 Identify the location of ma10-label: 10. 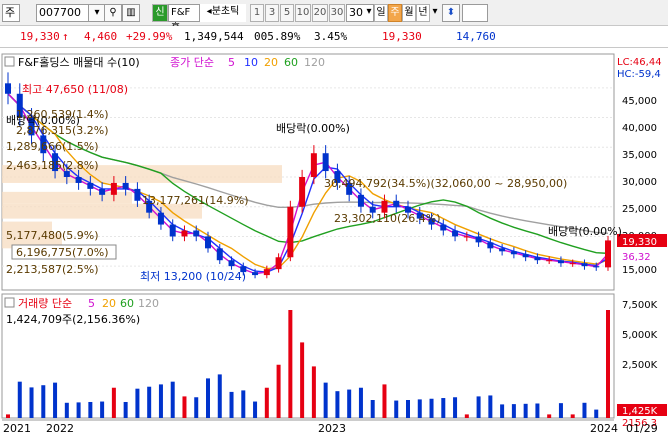
(251, 62).